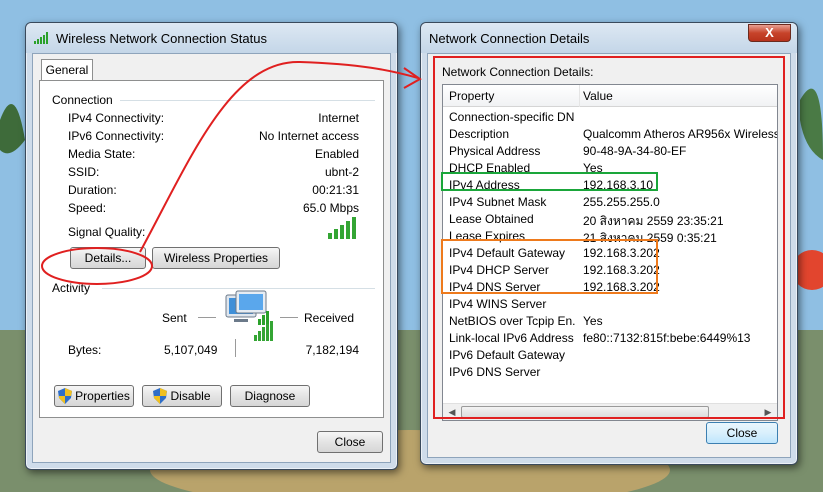  I want to click on value-cell: 255.255.255.0, so click(621, 202).